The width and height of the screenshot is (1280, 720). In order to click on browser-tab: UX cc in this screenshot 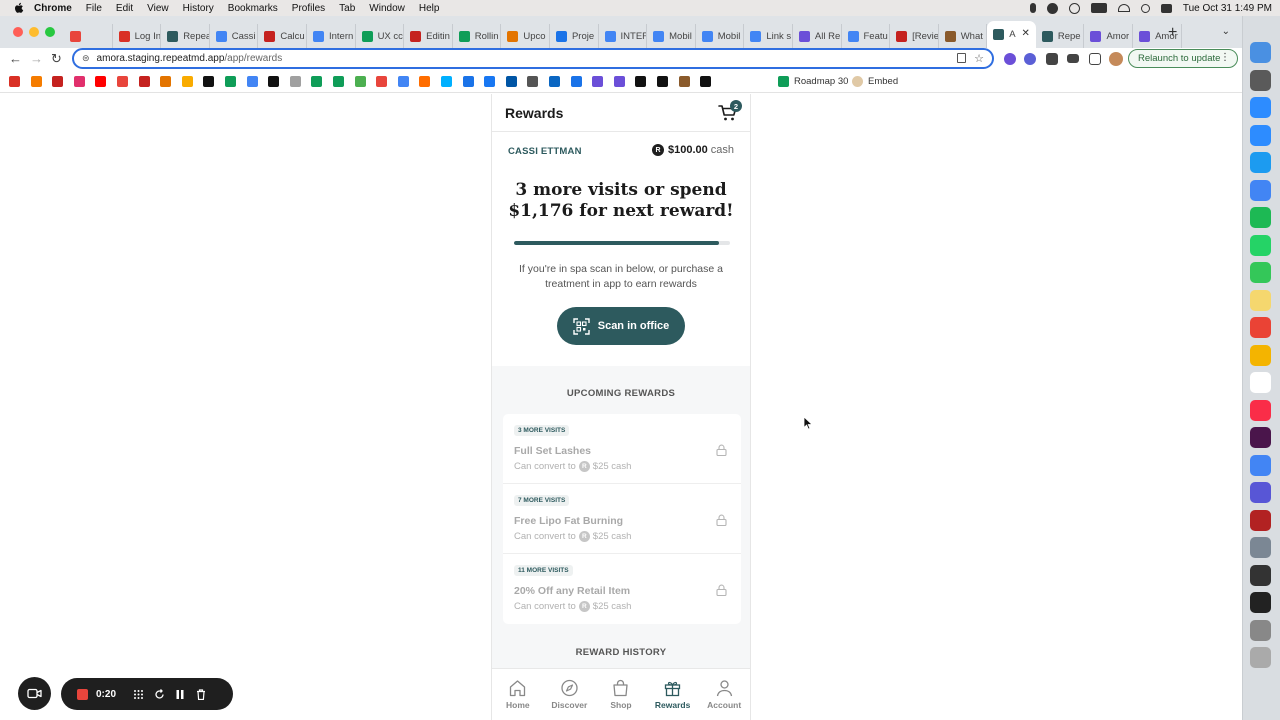, I will do `click(380, 36)`.